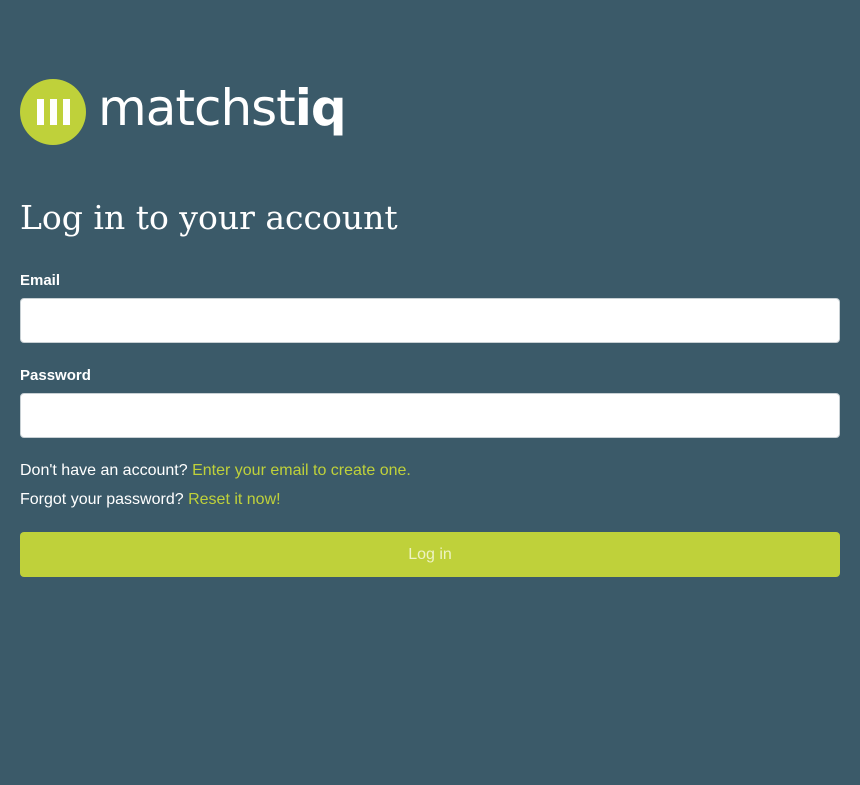  What do you see at coordinates (55, 375) in the screenshot?
I see `password-label: Password` at bounding box center [55, 375].